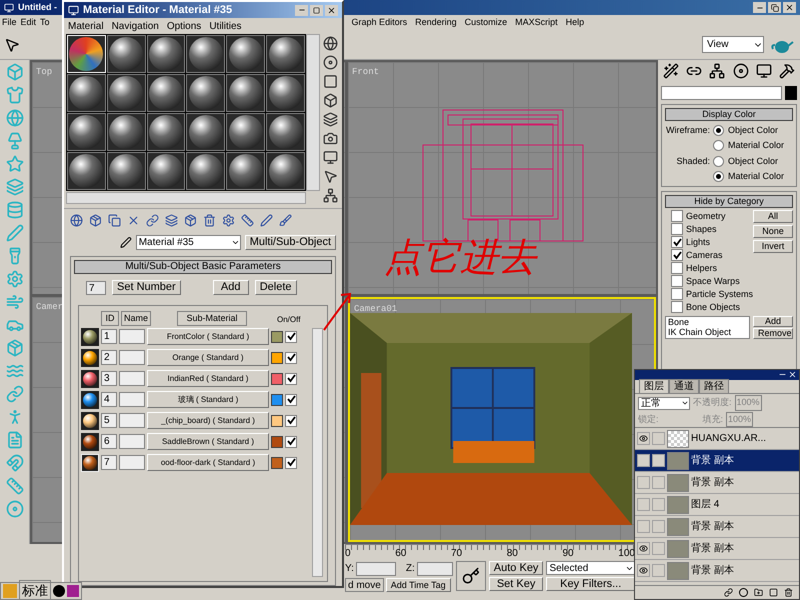 Image resolution: width=800 pixels, height=600 pixels. What do you see at coordinates (208, 357) in the screenshot?
I see `sub-material-button: Orange ( Standard )` at bounding box center [208, 357].